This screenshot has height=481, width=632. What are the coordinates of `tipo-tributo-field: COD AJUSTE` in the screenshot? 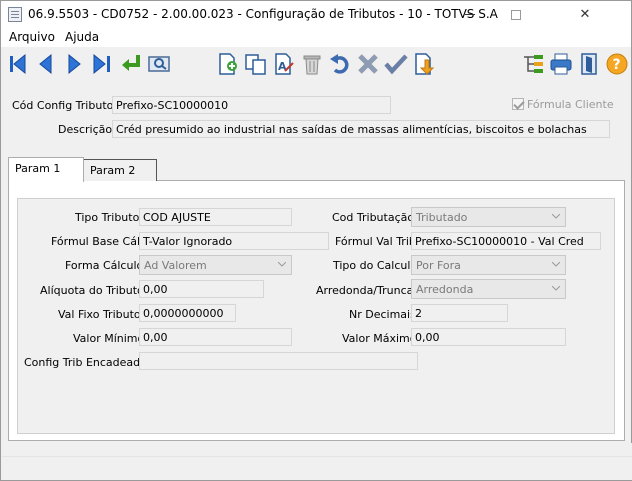 It's located at (215, 217).